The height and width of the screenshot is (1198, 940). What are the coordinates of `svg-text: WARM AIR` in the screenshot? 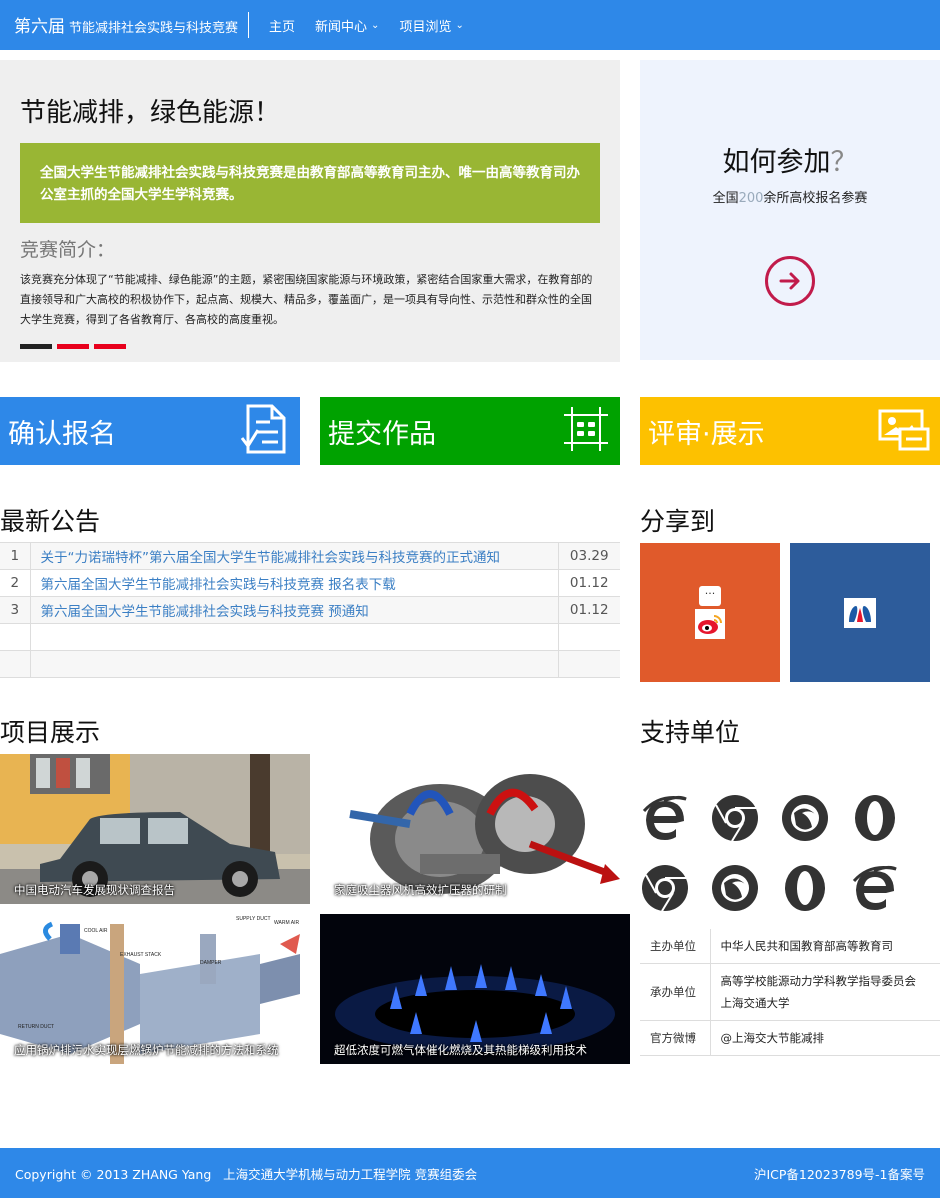 It's located at (286, 923).